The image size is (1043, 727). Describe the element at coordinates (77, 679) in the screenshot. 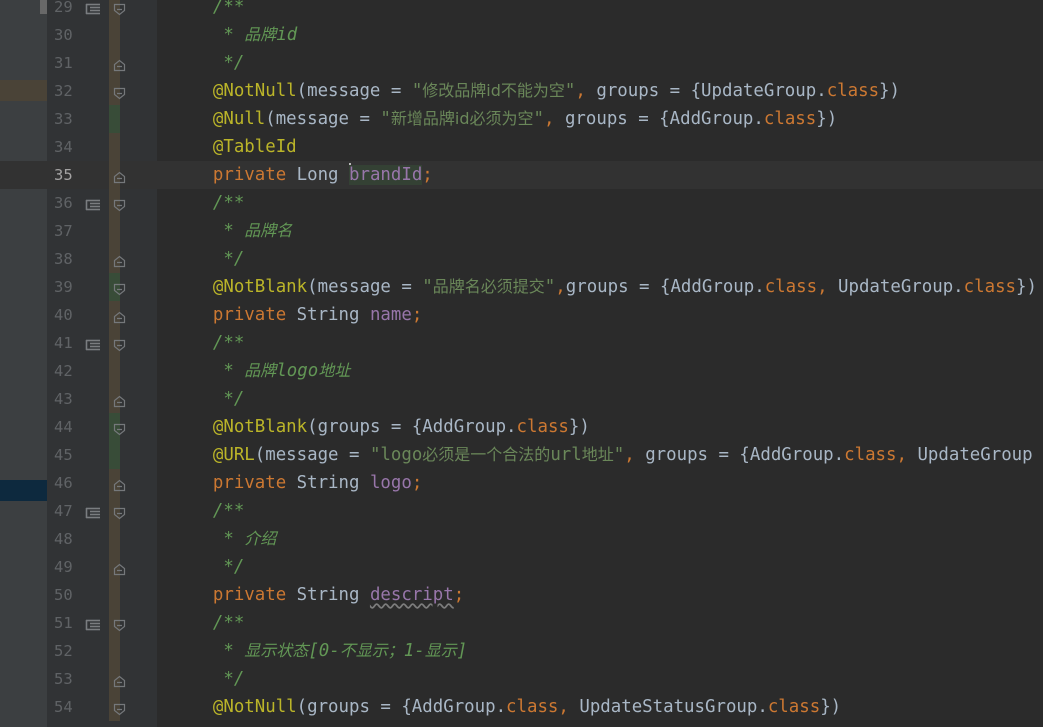

I see `line-number: 53` at that location.